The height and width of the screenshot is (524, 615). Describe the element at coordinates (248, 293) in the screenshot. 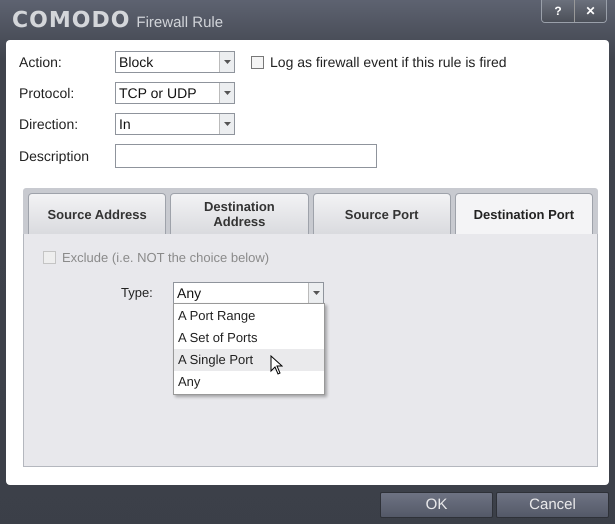

I see `dropdown: Any` at that location.